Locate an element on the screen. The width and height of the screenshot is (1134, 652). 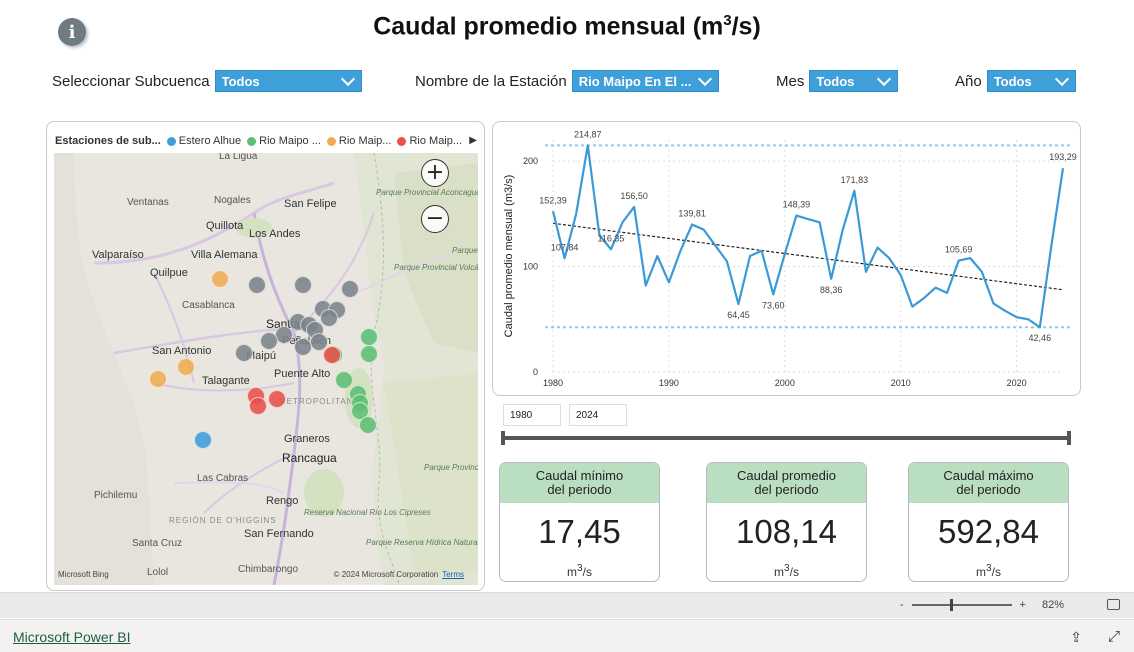
terms-link: Terms is located at coordinates (453, 574).